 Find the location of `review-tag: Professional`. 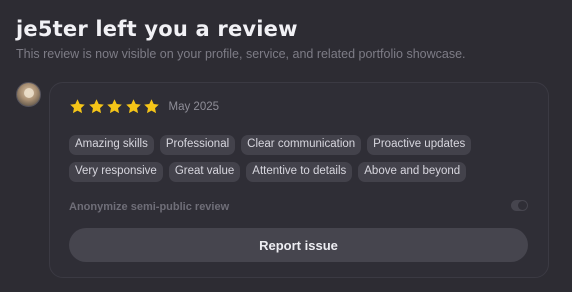

review-tag: Professional is located at coordinates (197, 145).